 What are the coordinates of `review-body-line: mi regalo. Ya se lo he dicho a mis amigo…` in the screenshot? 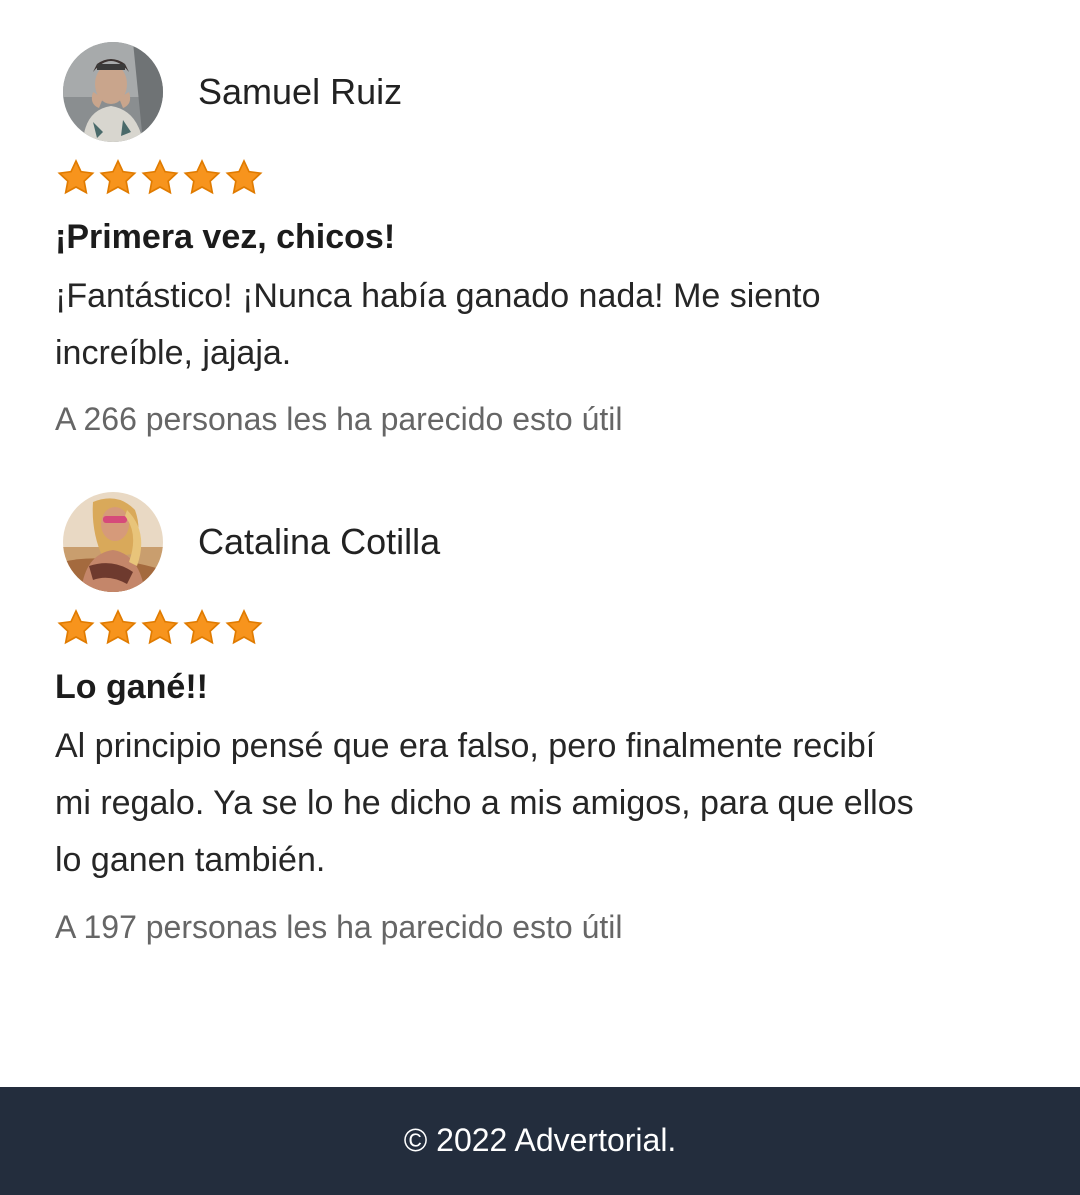 It's located at (484, 803).